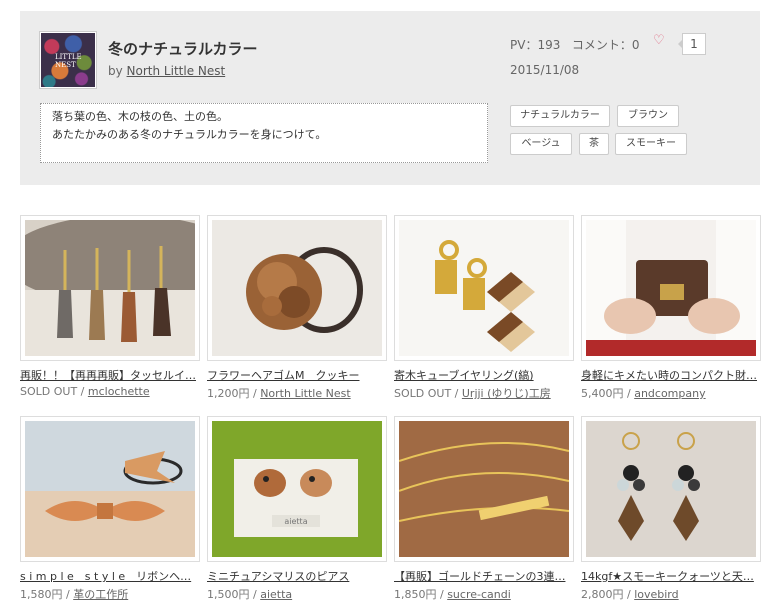  I want to click on product-image-compact-wallet, so click(671, 288).